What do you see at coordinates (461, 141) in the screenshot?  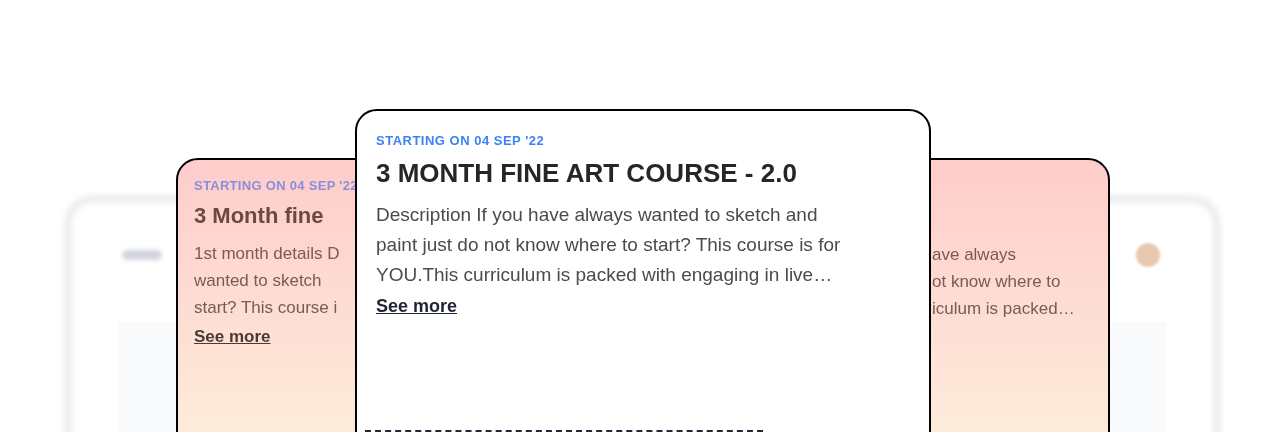 I see `start-date: STARTING ON 04 SEP '22` at bounding box center [461, 141].